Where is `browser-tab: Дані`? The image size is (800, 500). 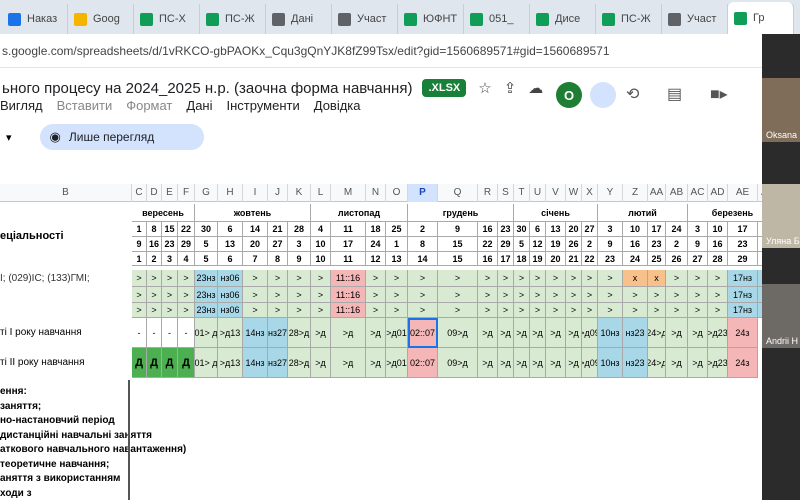 browser-tab: Дані is located at coordinates (299, 19).